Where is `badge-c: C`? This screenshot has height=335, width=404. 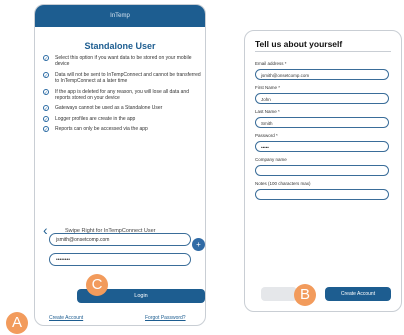 badge-c: C is located at coordinates (97, 285).